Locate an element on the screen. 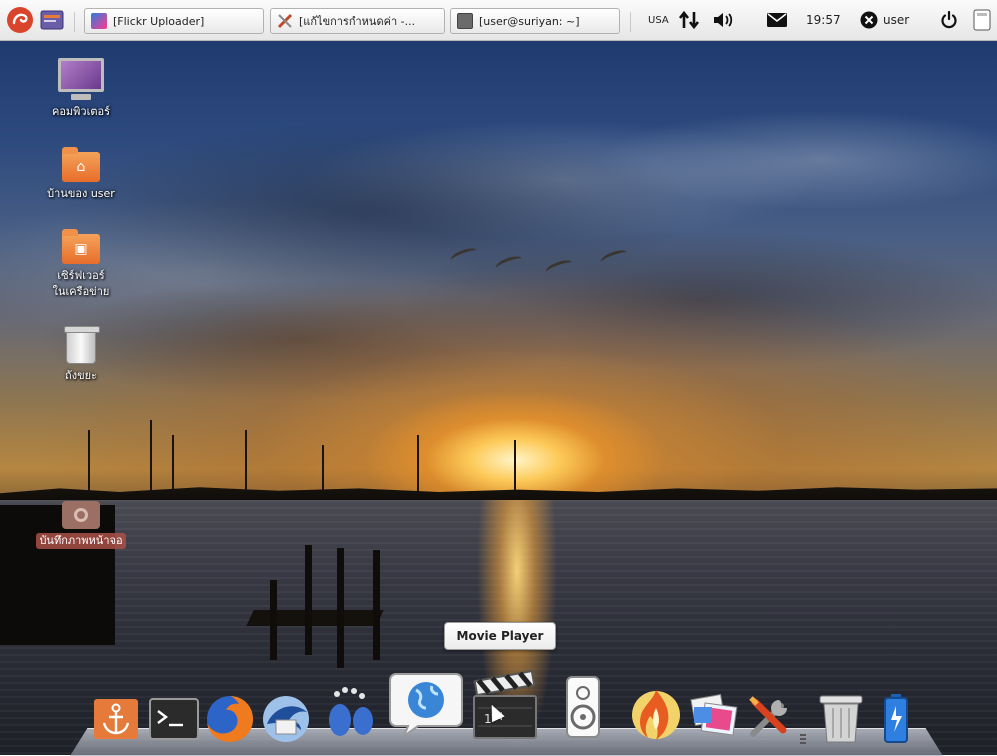 This screenshot has height=756, width=997. taskbar-item-label: [Flickr Uploader] is located at coordinates (159, 21).